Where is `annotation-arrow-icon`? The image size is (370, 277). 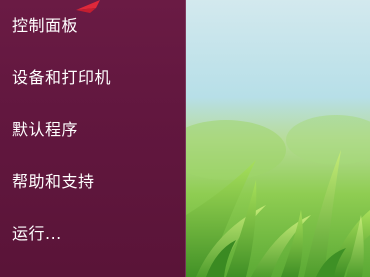
annotation-arrow-icon is located at coordinates (88, 6).